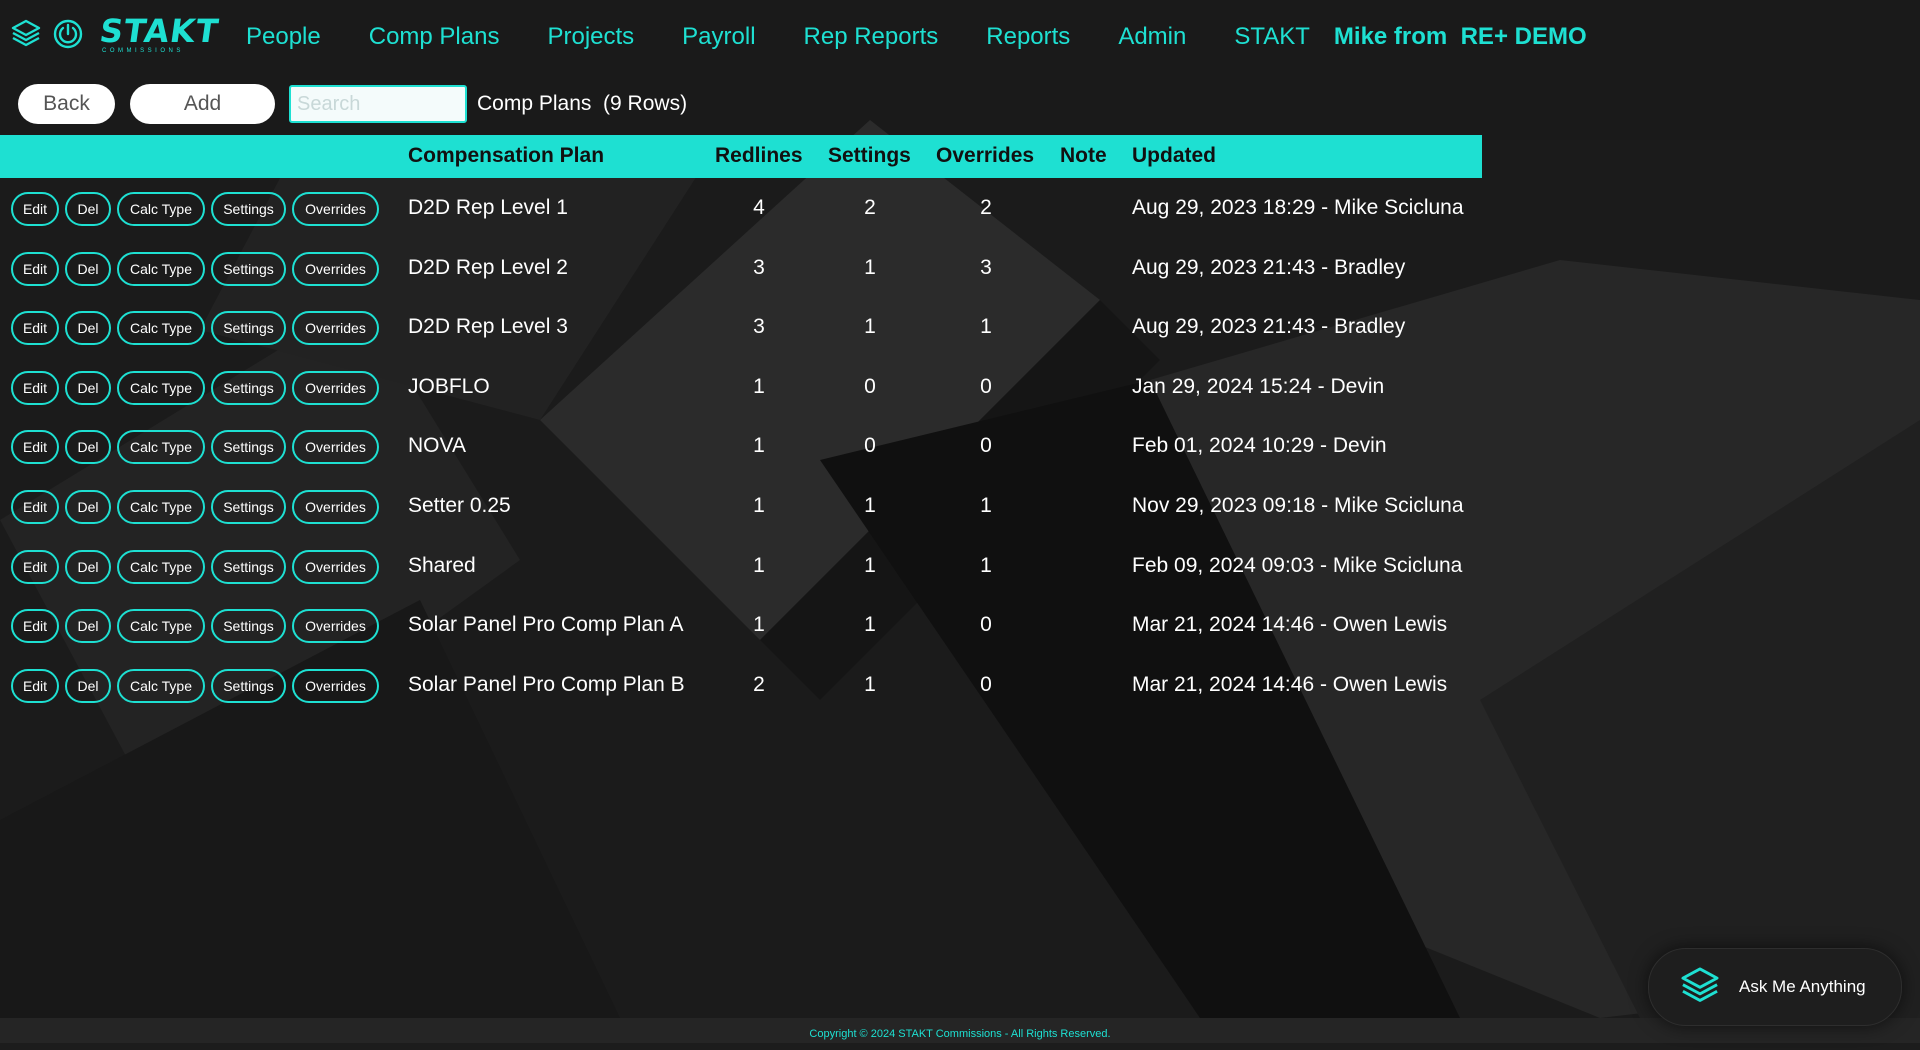 The width and height of the screenshot is (1920, 1050). Describe the element at coordinates (283, 37) in the screenshot. I see `nav-item-people: People` at that location.